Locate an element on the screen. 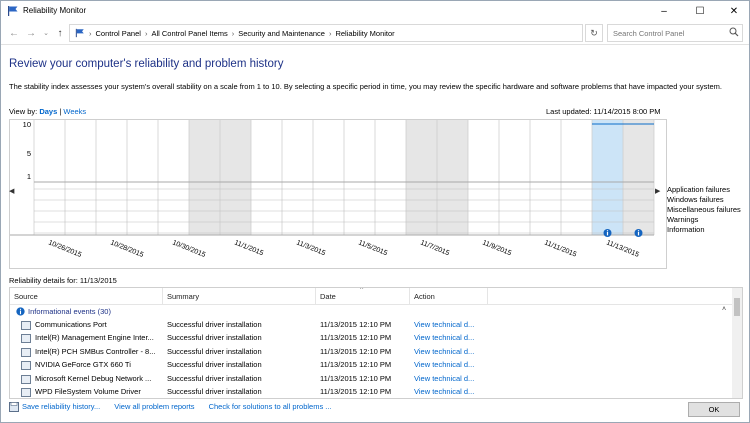 Image resolution: width=750 pixels, height=423 pixels. refresh-button: ↻ is located at coordinates (594, 33).